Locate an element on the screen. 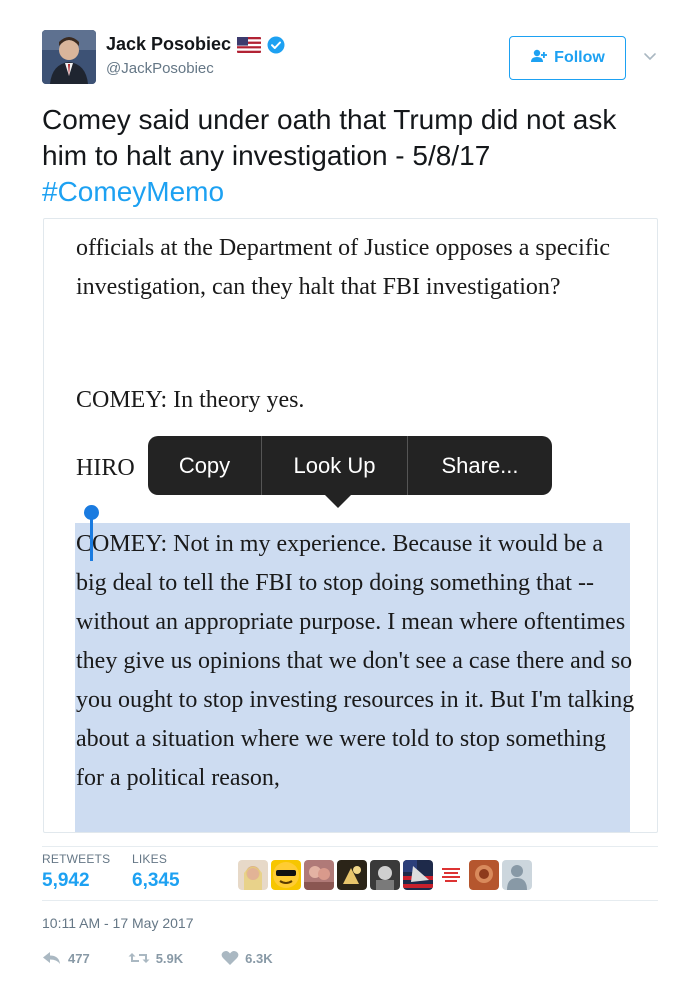 Image resolution: width=700 pixels, height=997 pixels. text-paragraph-2: COMEY: In theory yes. is located at coordinates (190, 400).